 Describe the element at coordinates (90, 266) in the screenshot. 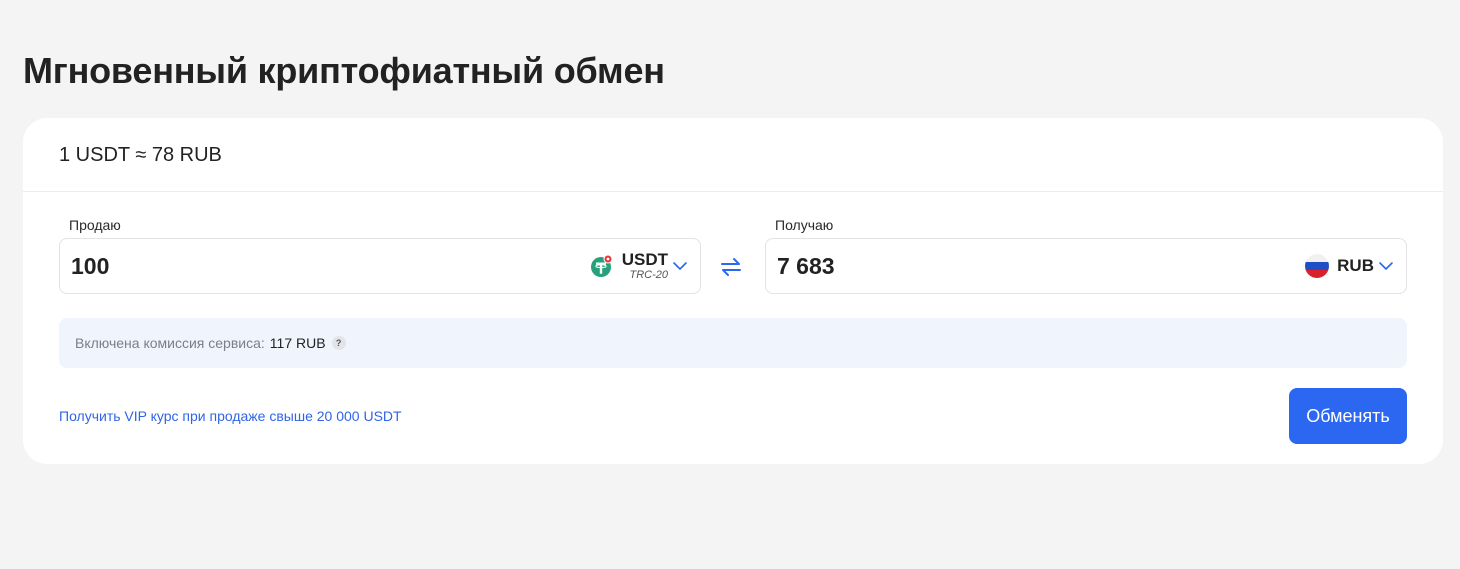

I see `sell-amount-input: 100` at that location.